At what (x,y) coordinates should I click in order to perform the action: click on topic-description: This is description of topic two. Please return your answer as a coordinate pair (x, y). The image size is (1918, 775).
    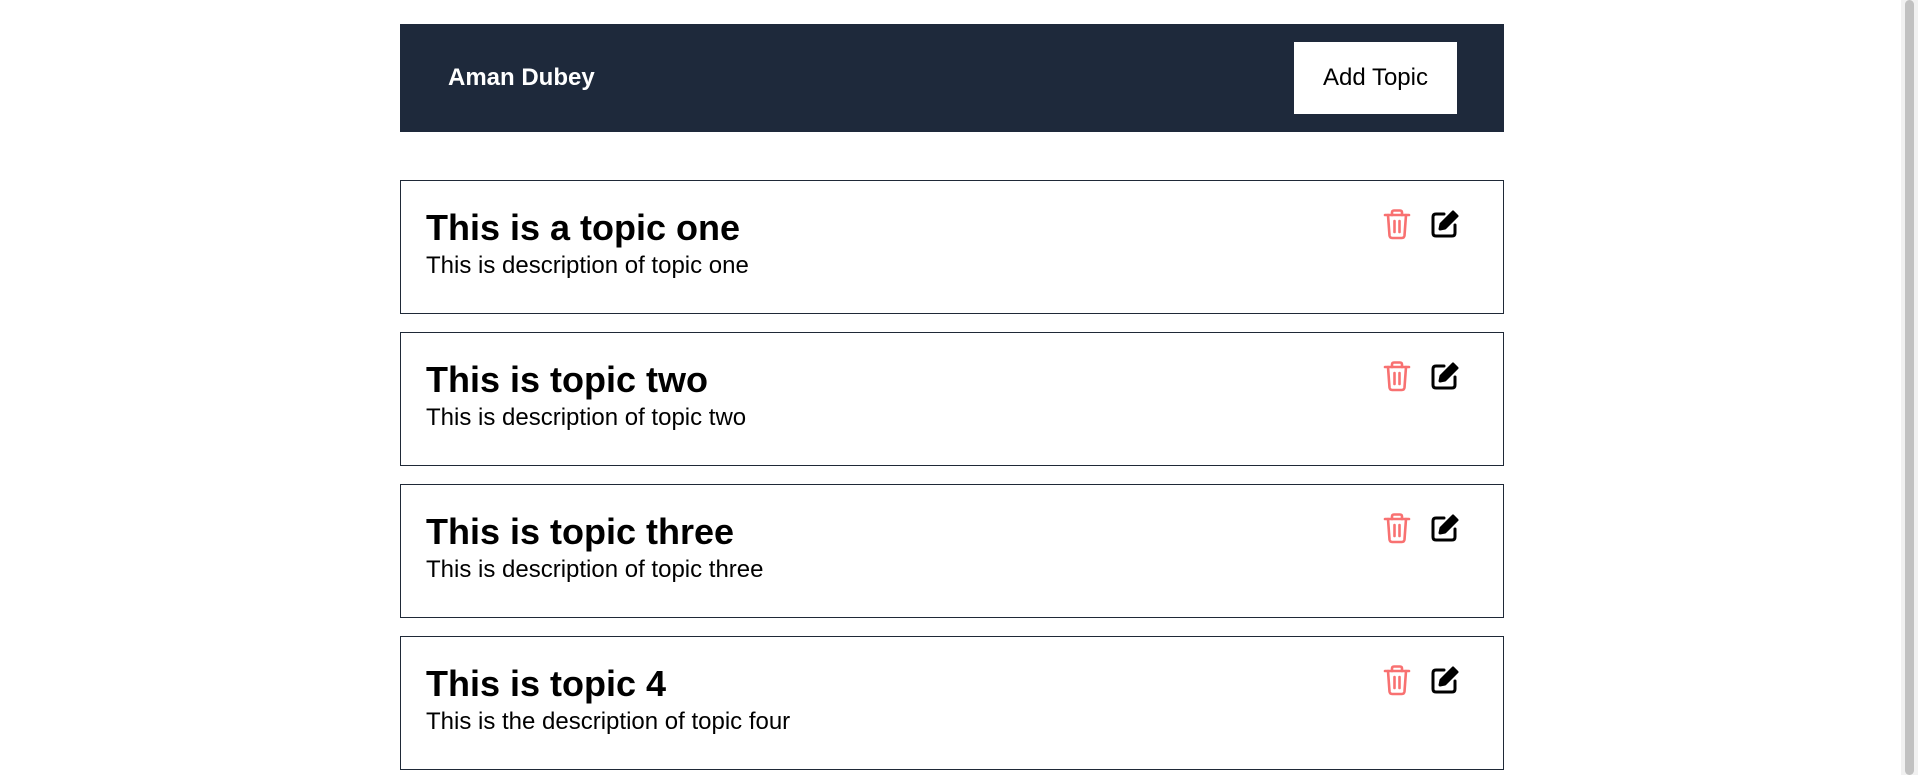
    Looking at the image, I should click on (586, 417).